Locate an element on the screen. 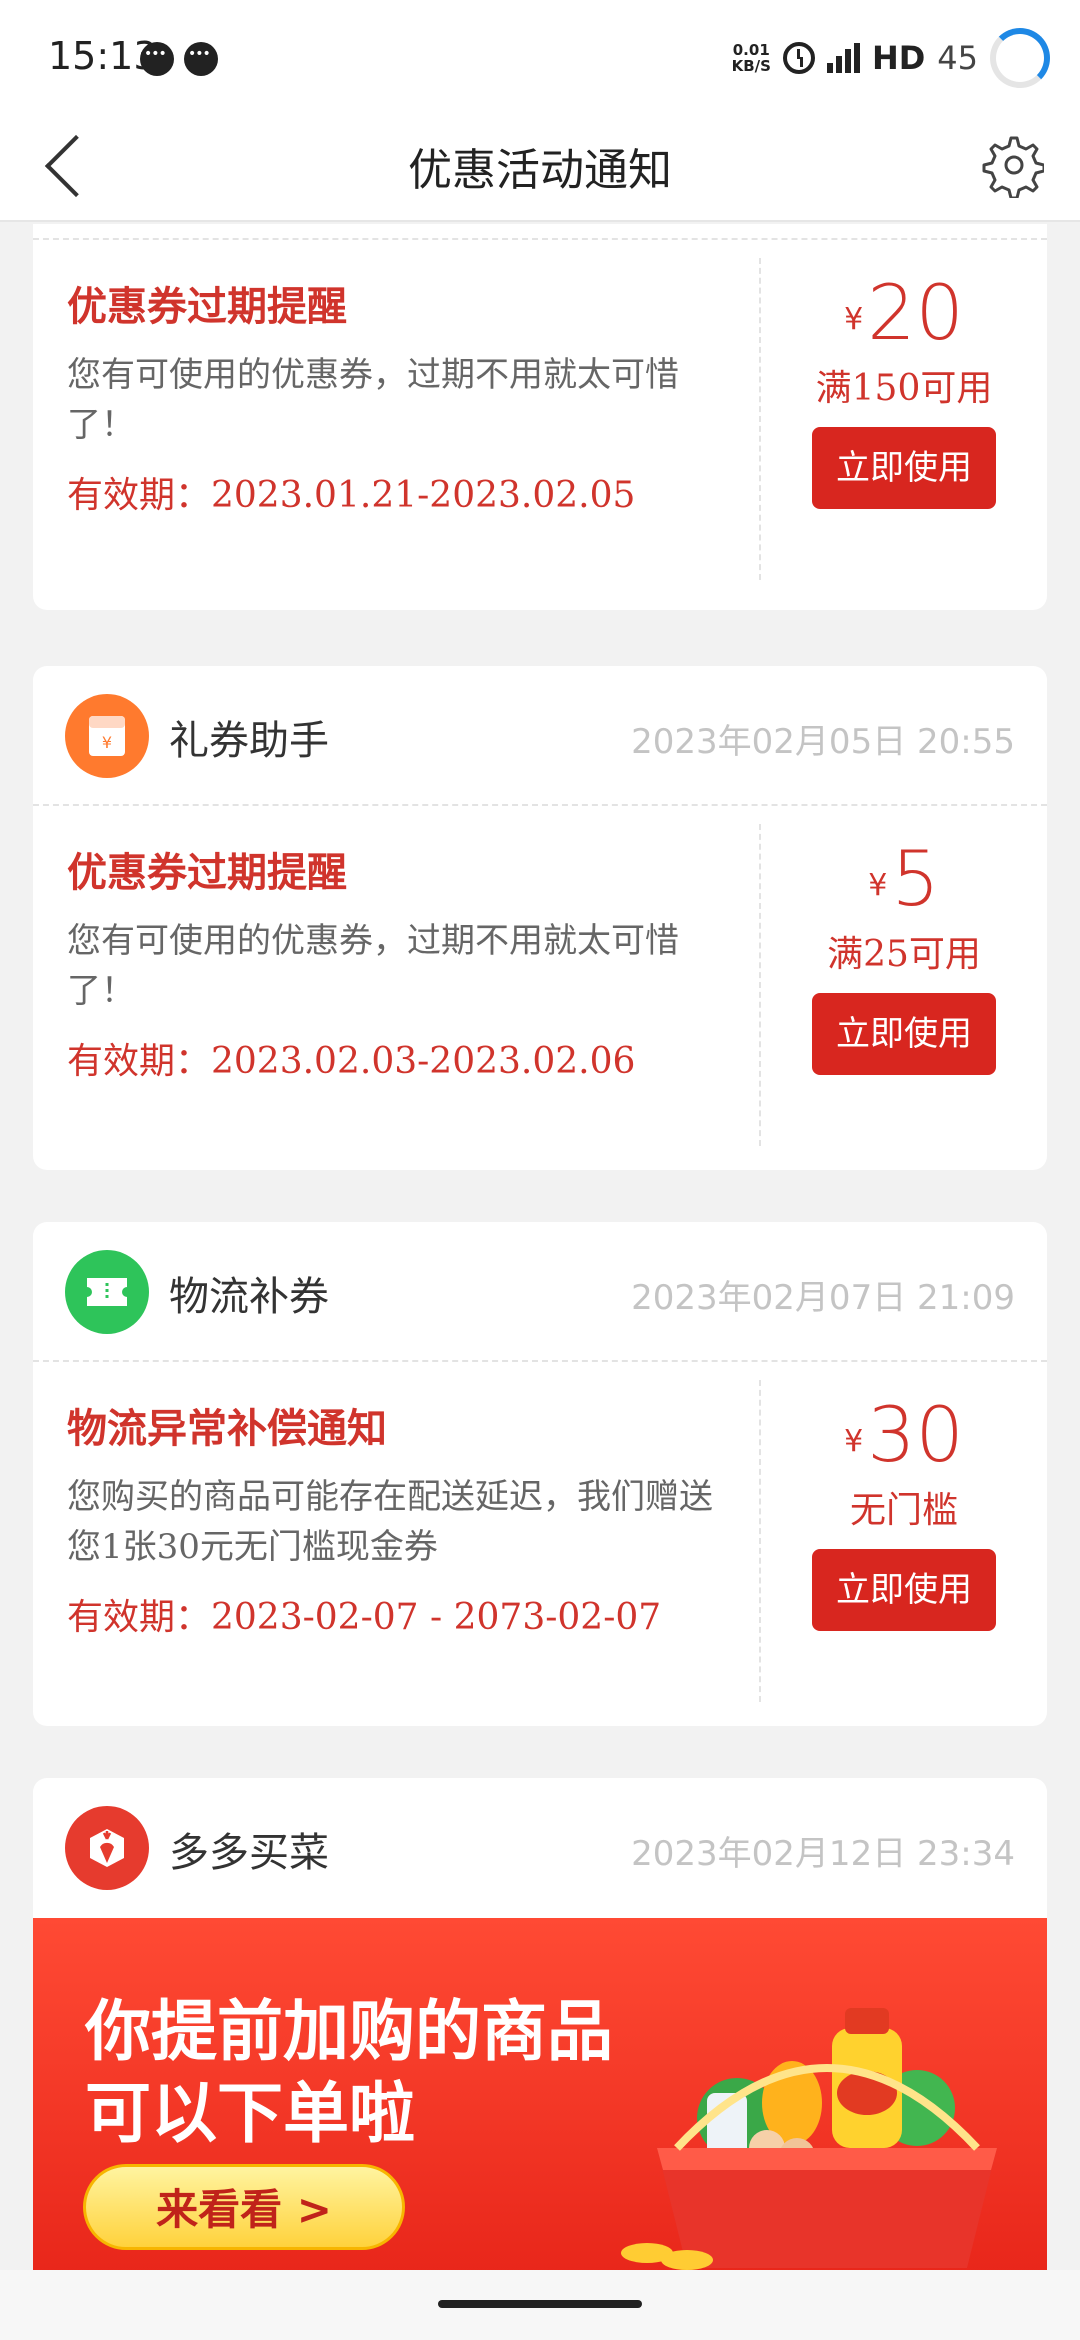 Image resolution: width=1080 pixels, height=2340 pixels. signal-icon is located at coordinates (843, 58).